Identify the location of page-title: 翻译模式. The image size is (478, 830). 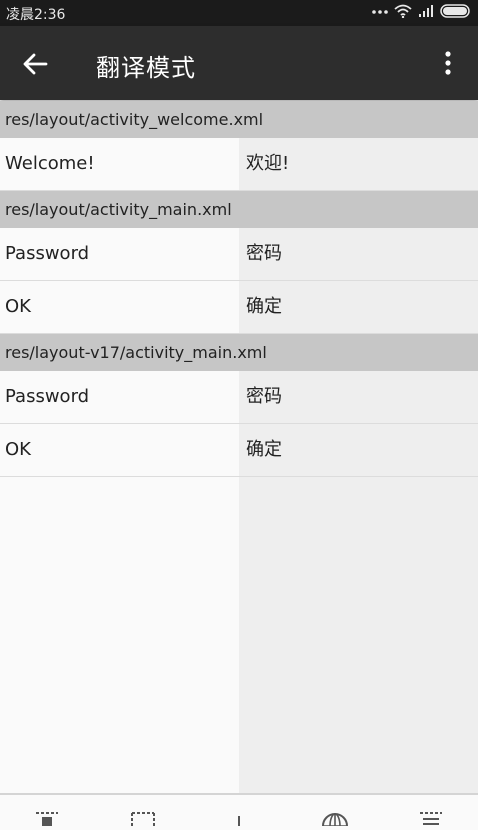
(146, 68).